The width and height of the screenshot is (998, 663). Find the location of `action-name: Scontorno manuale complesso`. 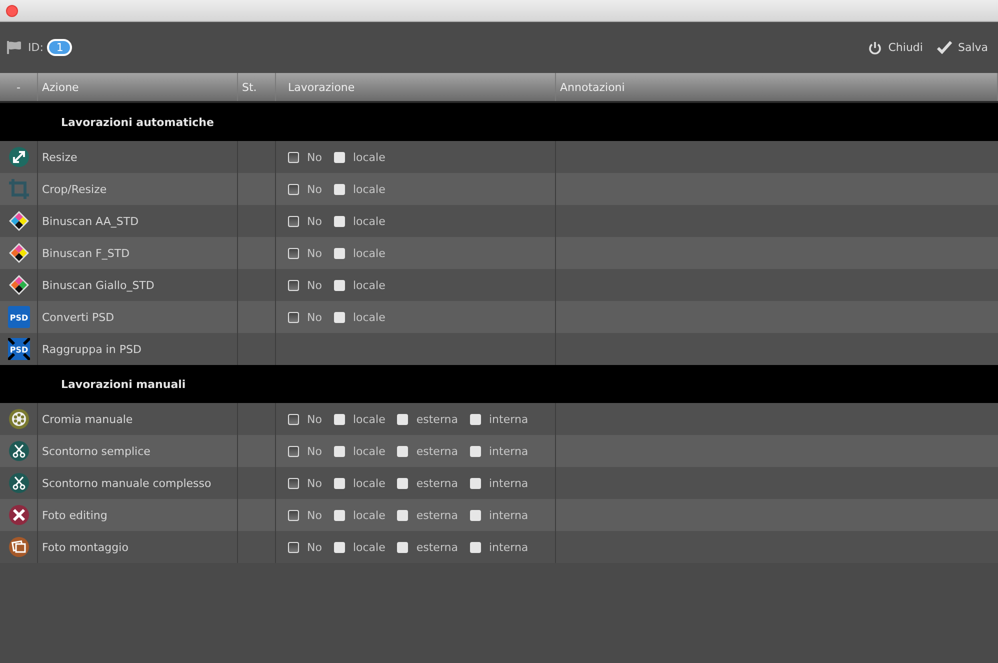

action-name: Scontorno manuale complesso is located at coordinates (127, 483).